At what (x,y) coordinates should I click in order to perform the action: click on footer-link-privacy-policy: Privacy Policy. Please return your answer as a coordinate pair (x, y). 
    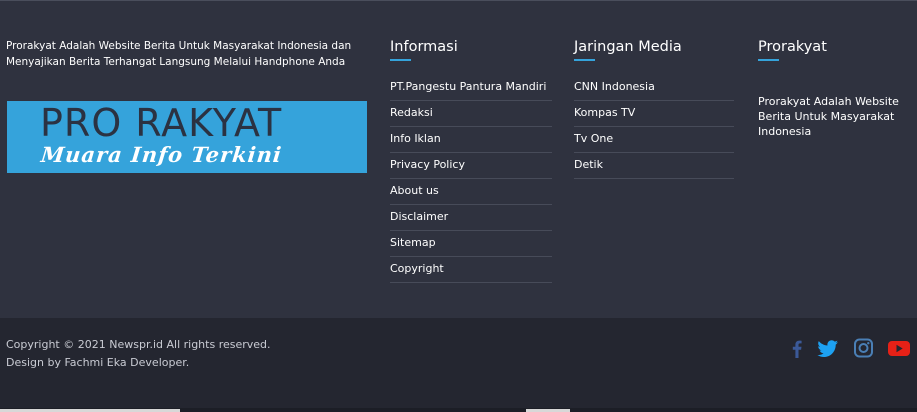
    Looking at the image, I should click on (471, 166).